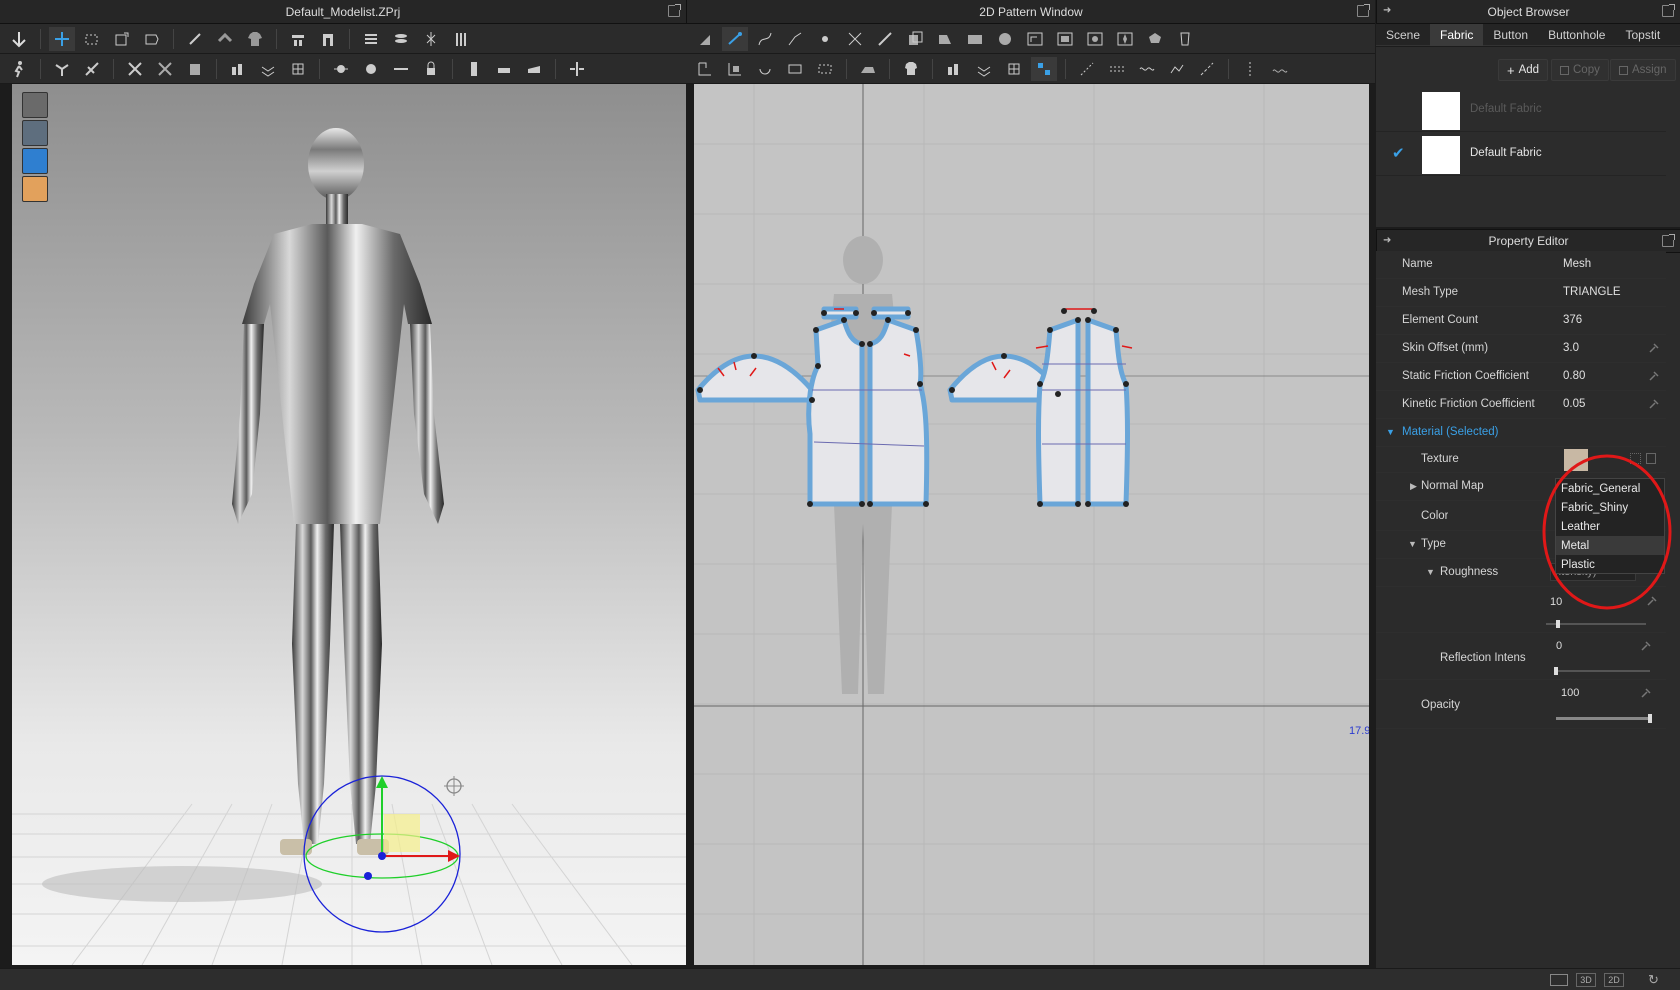 Image resolution: width=1680 pixels, height=990 pixels. Describe the element at coordinates (1635, 458) in the screenshot. I see `texture-browse-icon` at that location.